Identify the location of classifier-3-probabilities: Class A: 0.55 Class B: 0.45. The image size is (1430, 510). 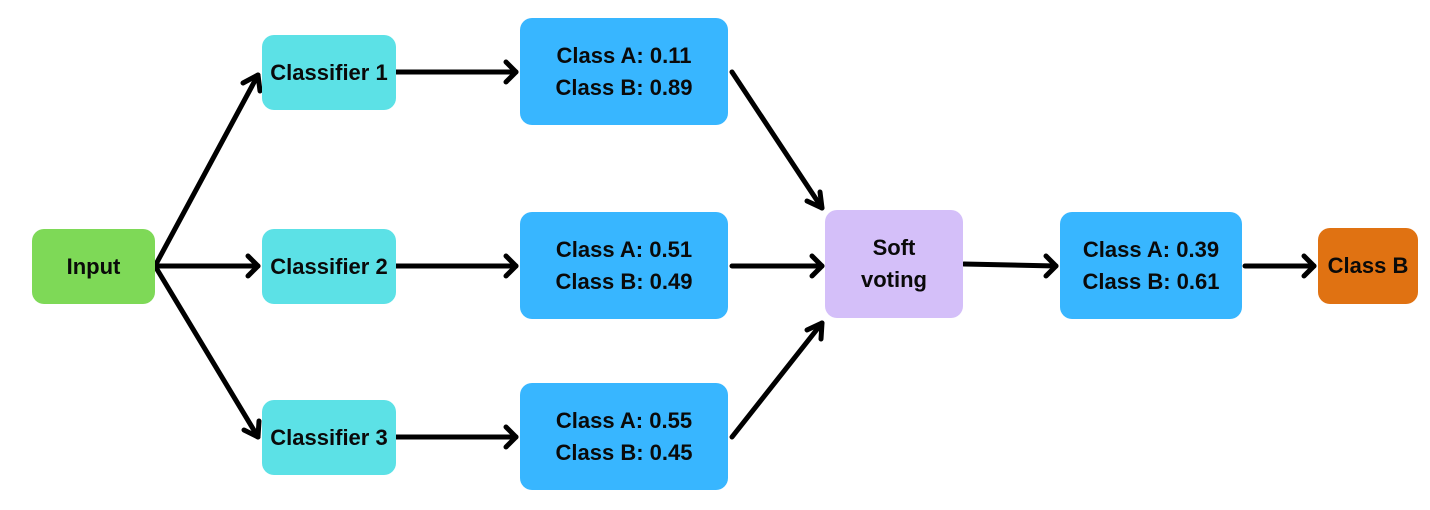
(624, 436).